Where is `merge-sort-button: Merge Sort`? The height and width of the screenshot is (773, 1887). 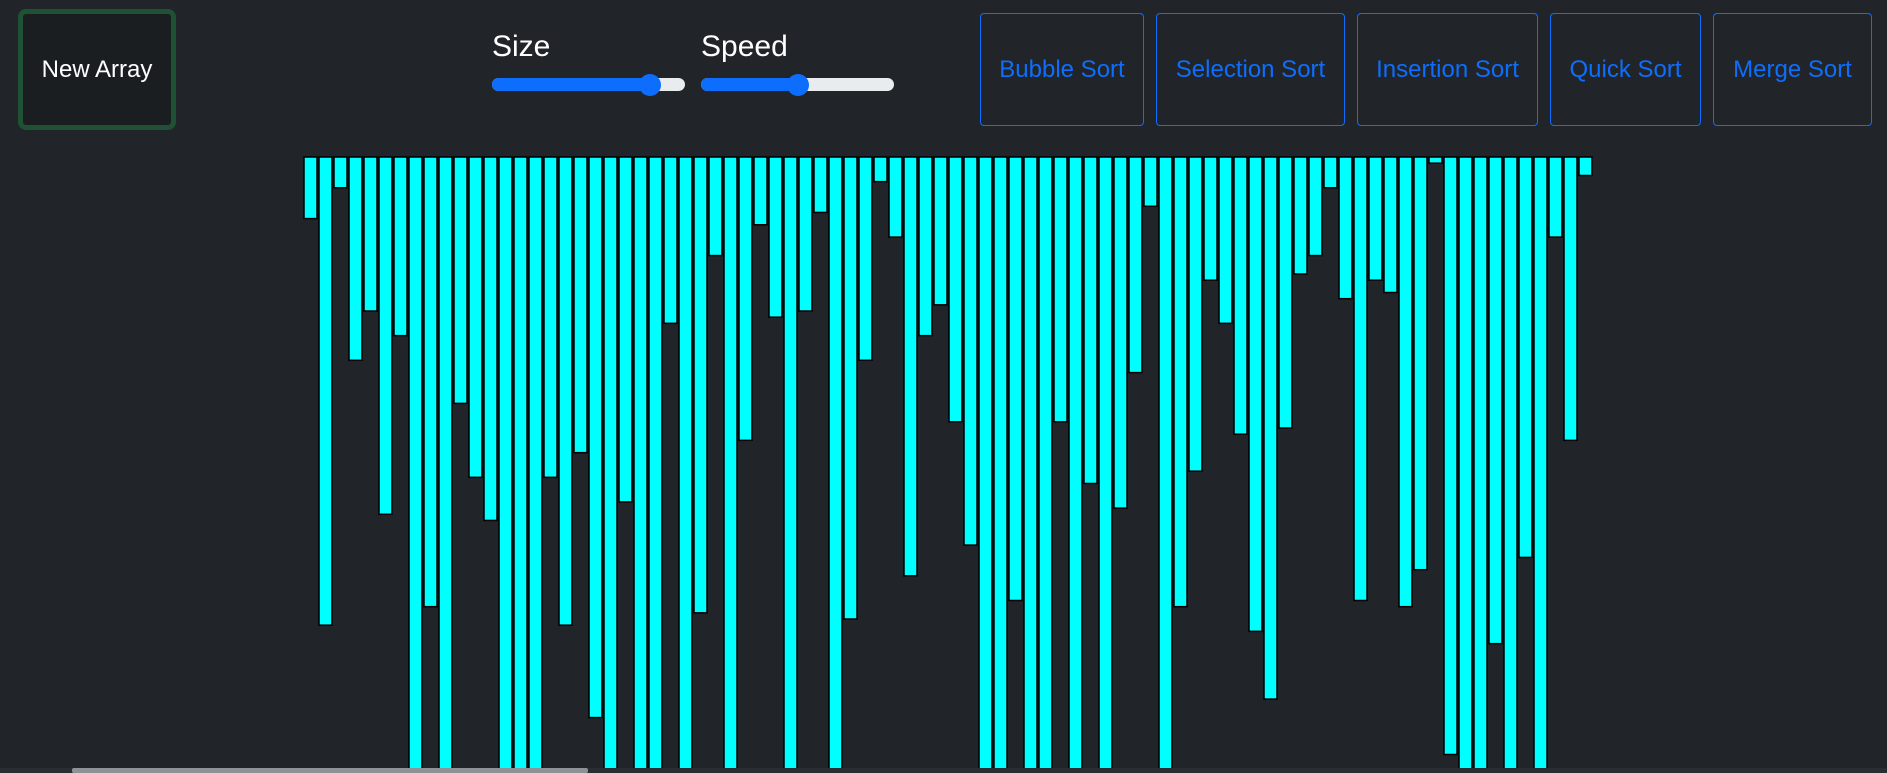
merge-sort-button: Merge Sort is located at coordinates (1792, 69).